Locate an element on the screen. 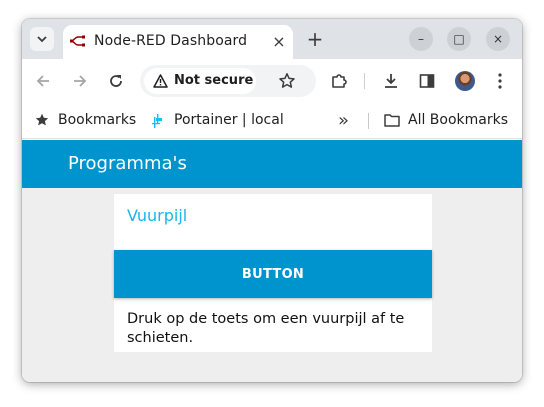 Image resolution: width=544 pixels, height=407 pixels. arrow-left-icon is located at coordinates (42, 81).